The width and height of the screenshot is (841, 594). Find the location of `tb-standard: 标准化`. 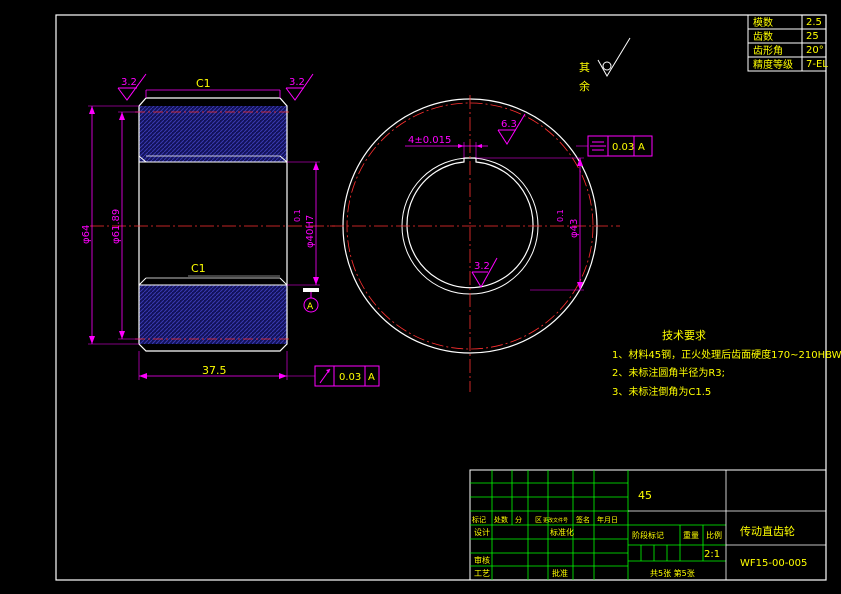

tb-standard: 标准化 is located at coordinates (562, 532).